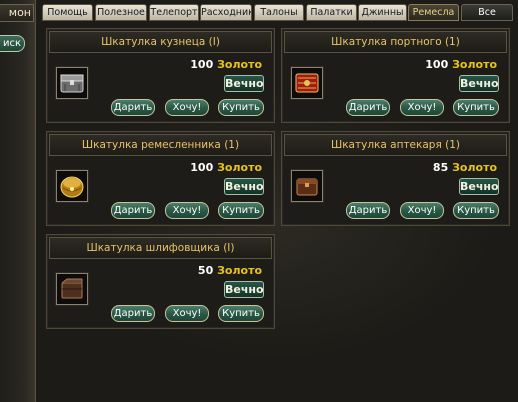 The height and width of the screenshot is (402, 518). Describe the element at coordinates (160, 248) in the screenshot. I see `item-title: Шкатулка шлифовщика (I)` at that location.